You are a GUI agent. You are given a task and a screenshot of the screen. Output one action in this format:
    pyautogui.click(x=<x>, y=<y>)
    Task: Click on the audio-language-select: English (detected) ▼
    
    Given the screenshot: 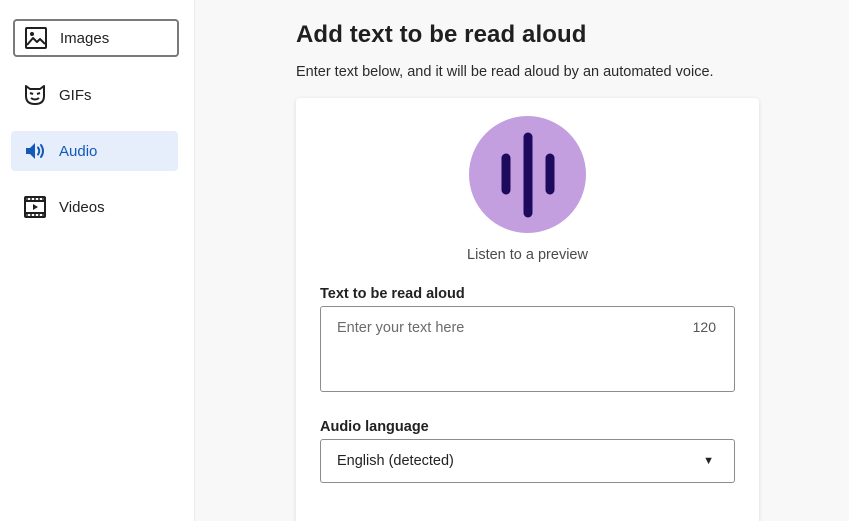 What is the action you would take?
    pyautogui.click(x=527, y=461)
    